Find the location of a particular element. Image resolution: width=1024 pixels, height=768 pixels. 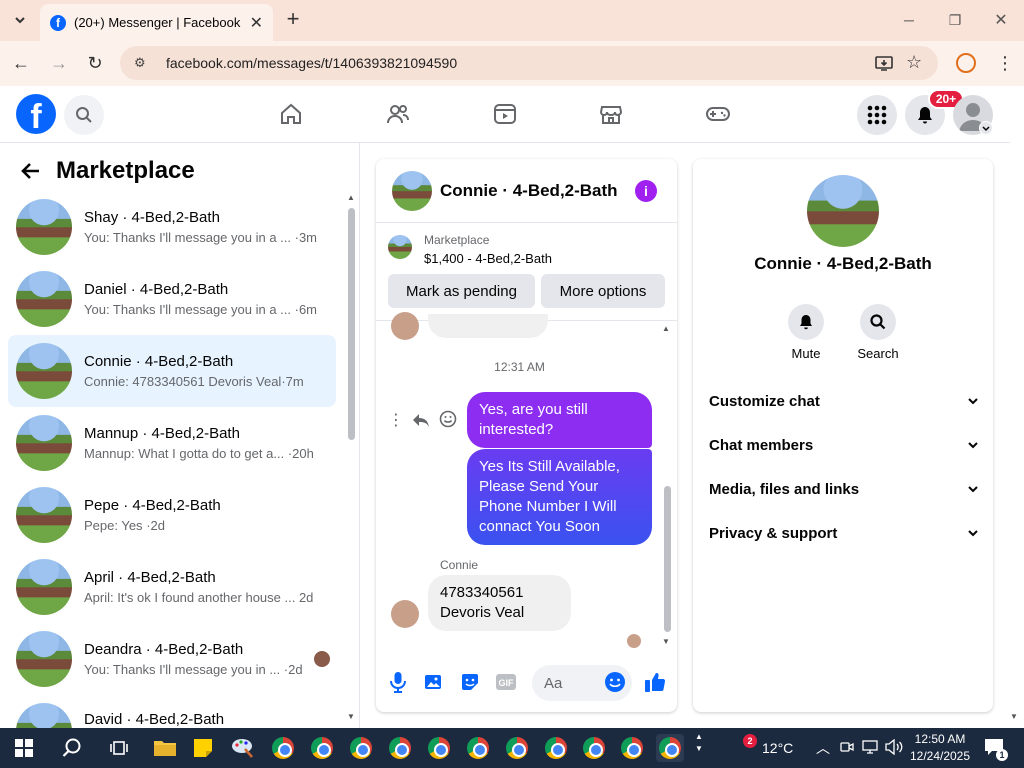

new-tab-button: + is located at coordinates (293, 19).